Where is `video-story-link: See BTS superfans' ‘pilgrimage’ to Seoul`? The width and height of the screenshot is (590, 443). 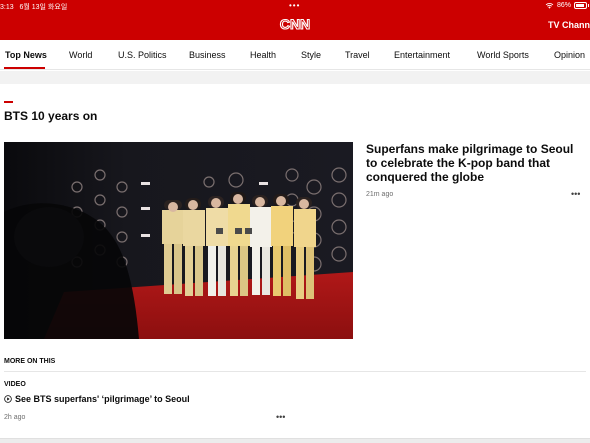 video-story-link: See BTS superfans' ‘pilgrimage’ to Seoul is located at coordinates (97, 399).